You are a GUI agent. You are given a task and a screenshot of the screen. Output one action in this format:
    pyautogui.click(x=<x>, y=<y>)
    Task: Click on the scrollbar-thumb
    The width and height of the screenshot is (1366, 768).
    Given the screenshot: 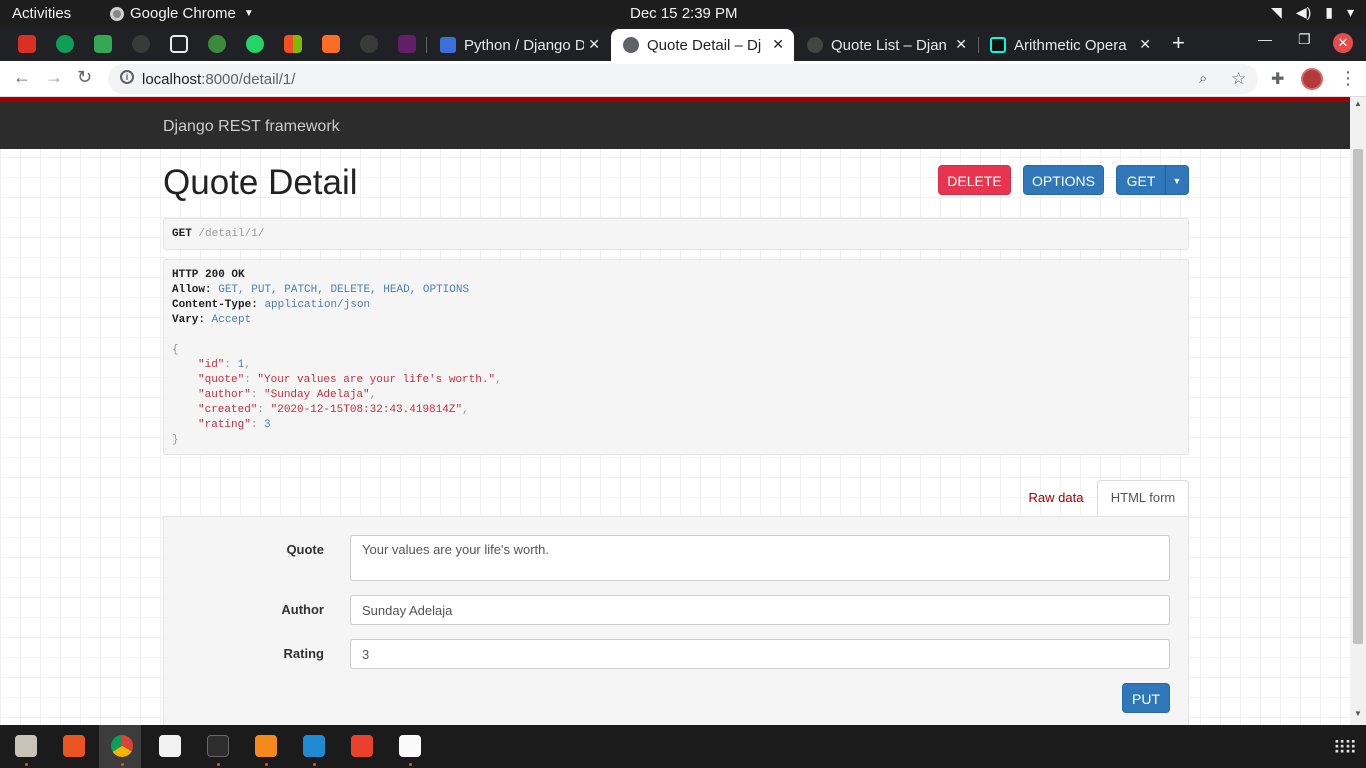 What is the action you would take?
    pyautogui.click(x=1358, y=396)
    